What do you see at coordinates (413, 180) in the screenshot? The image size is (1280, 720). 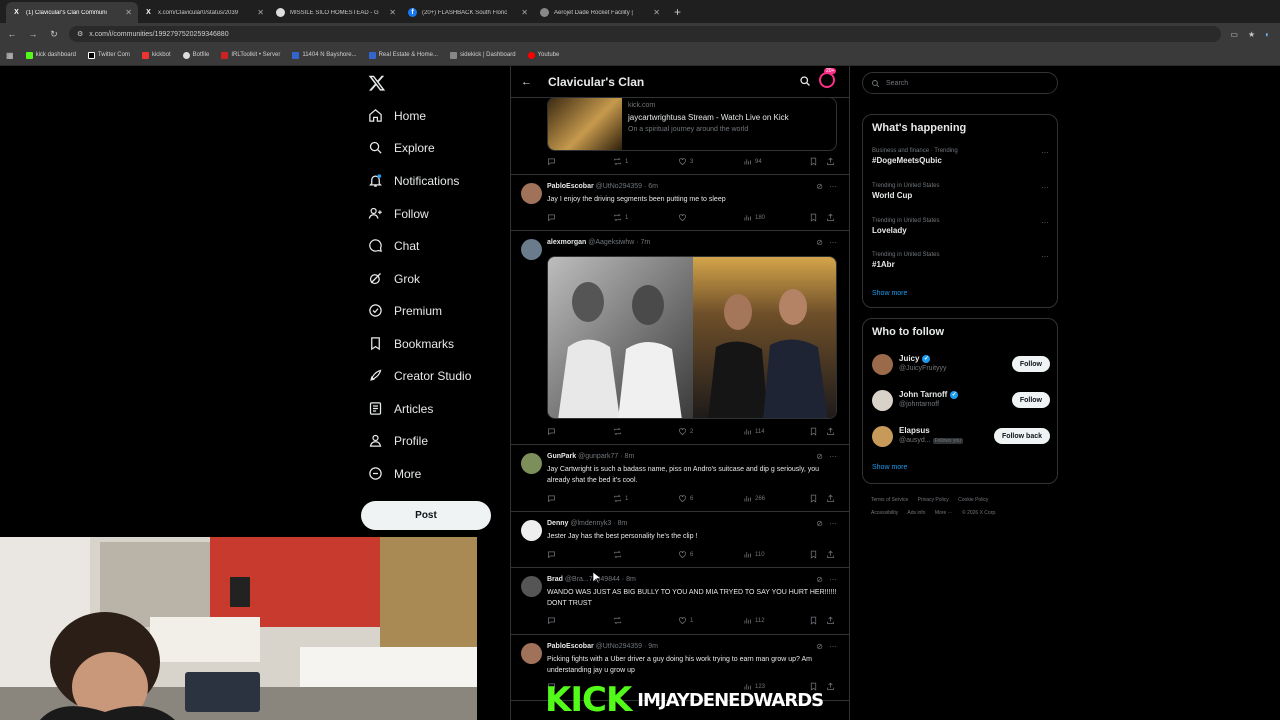 I see `nav-notifications: Notifications` at bounding box center [413, 180].